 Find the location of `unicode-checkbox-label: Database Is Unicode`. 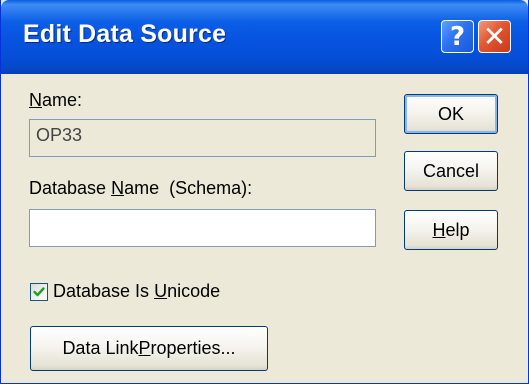

unicode-checkbox-label: Database Is Unicode is located at coordinates (136, 291).